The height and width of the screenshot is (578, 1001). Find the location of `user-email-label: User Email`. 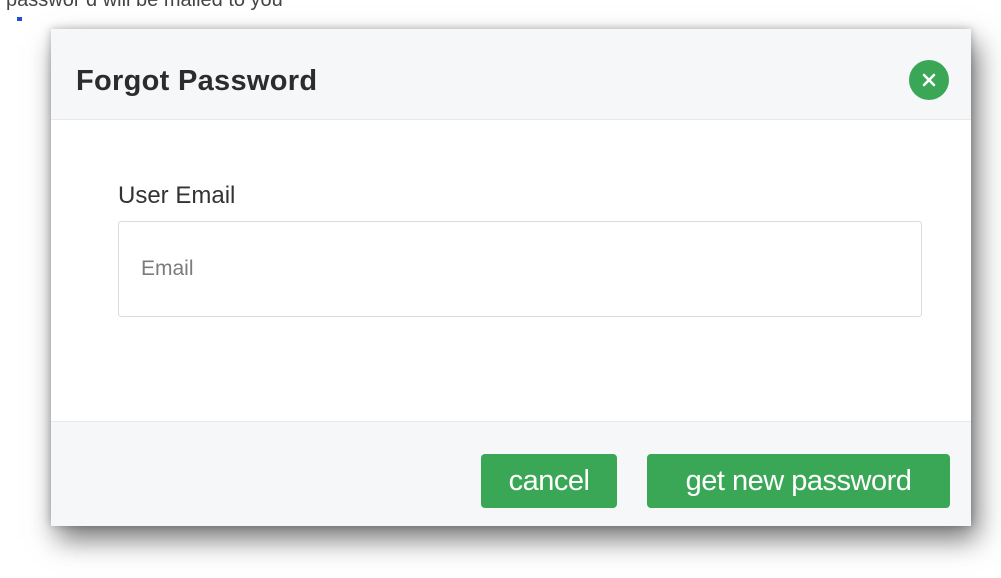

user-email-label: User Email is located at coordinates (177, 195).